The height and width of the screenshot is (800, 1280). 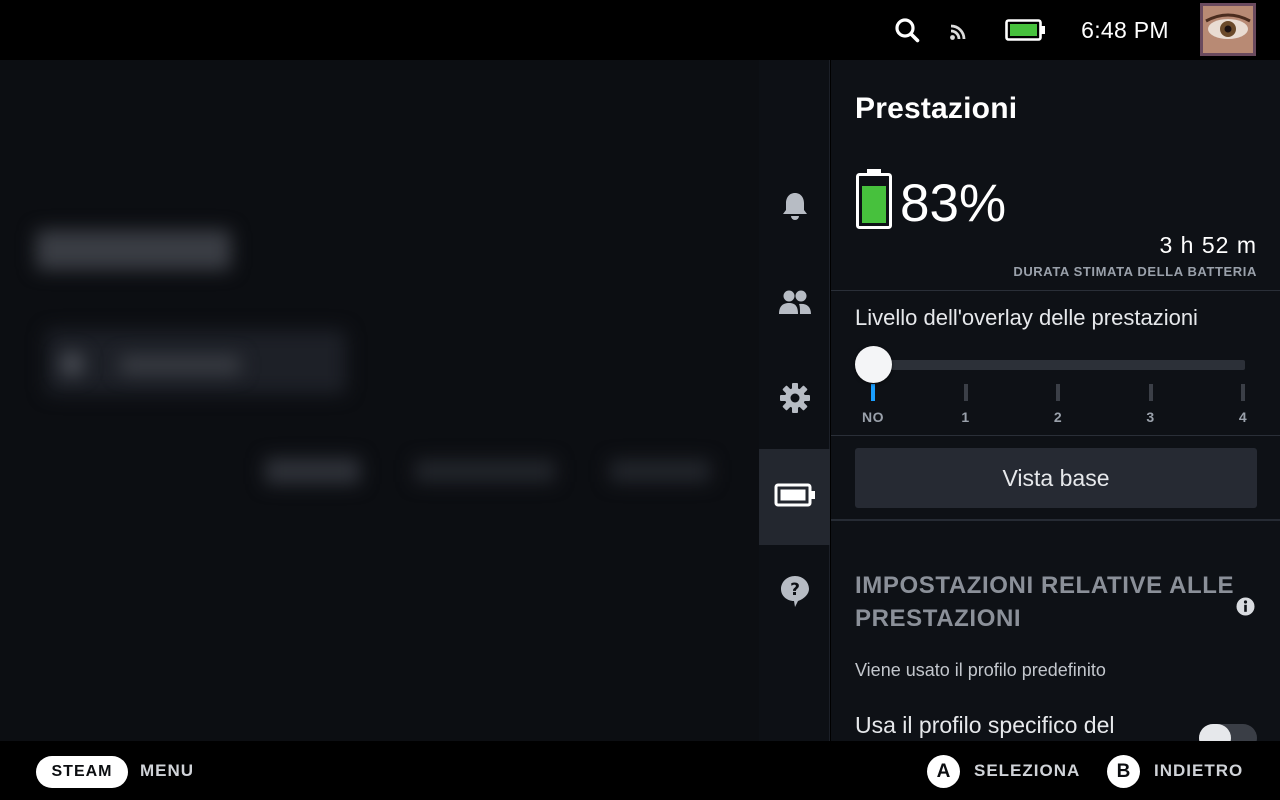 I want to click on info-icon, so click(x=1245, y=609).